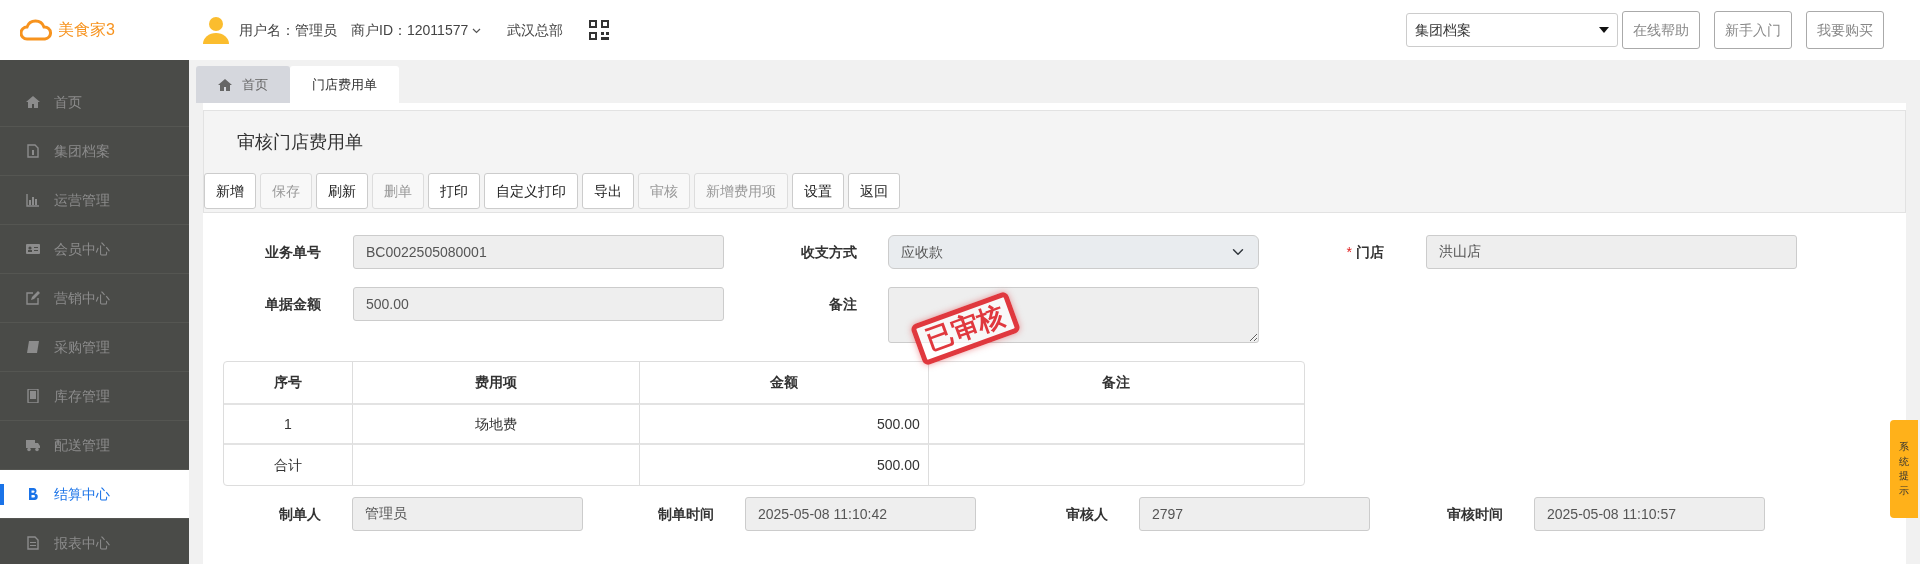 The width and height of the screenshot is (1920, 564). What do you see at coordinates (288, 465) in the screenshot?
I see `total-cell: 合计` at bounding box center [288, 465].